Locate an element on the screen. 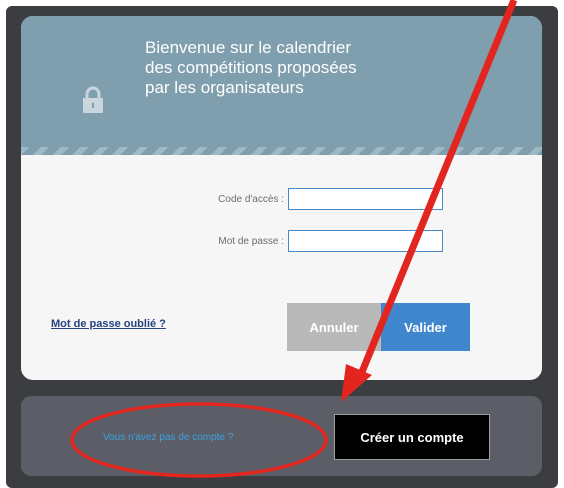 The image size is (564, 488). welcome-line-1: Bienvenue sur le calendrier is located at coordinates (248, 47).